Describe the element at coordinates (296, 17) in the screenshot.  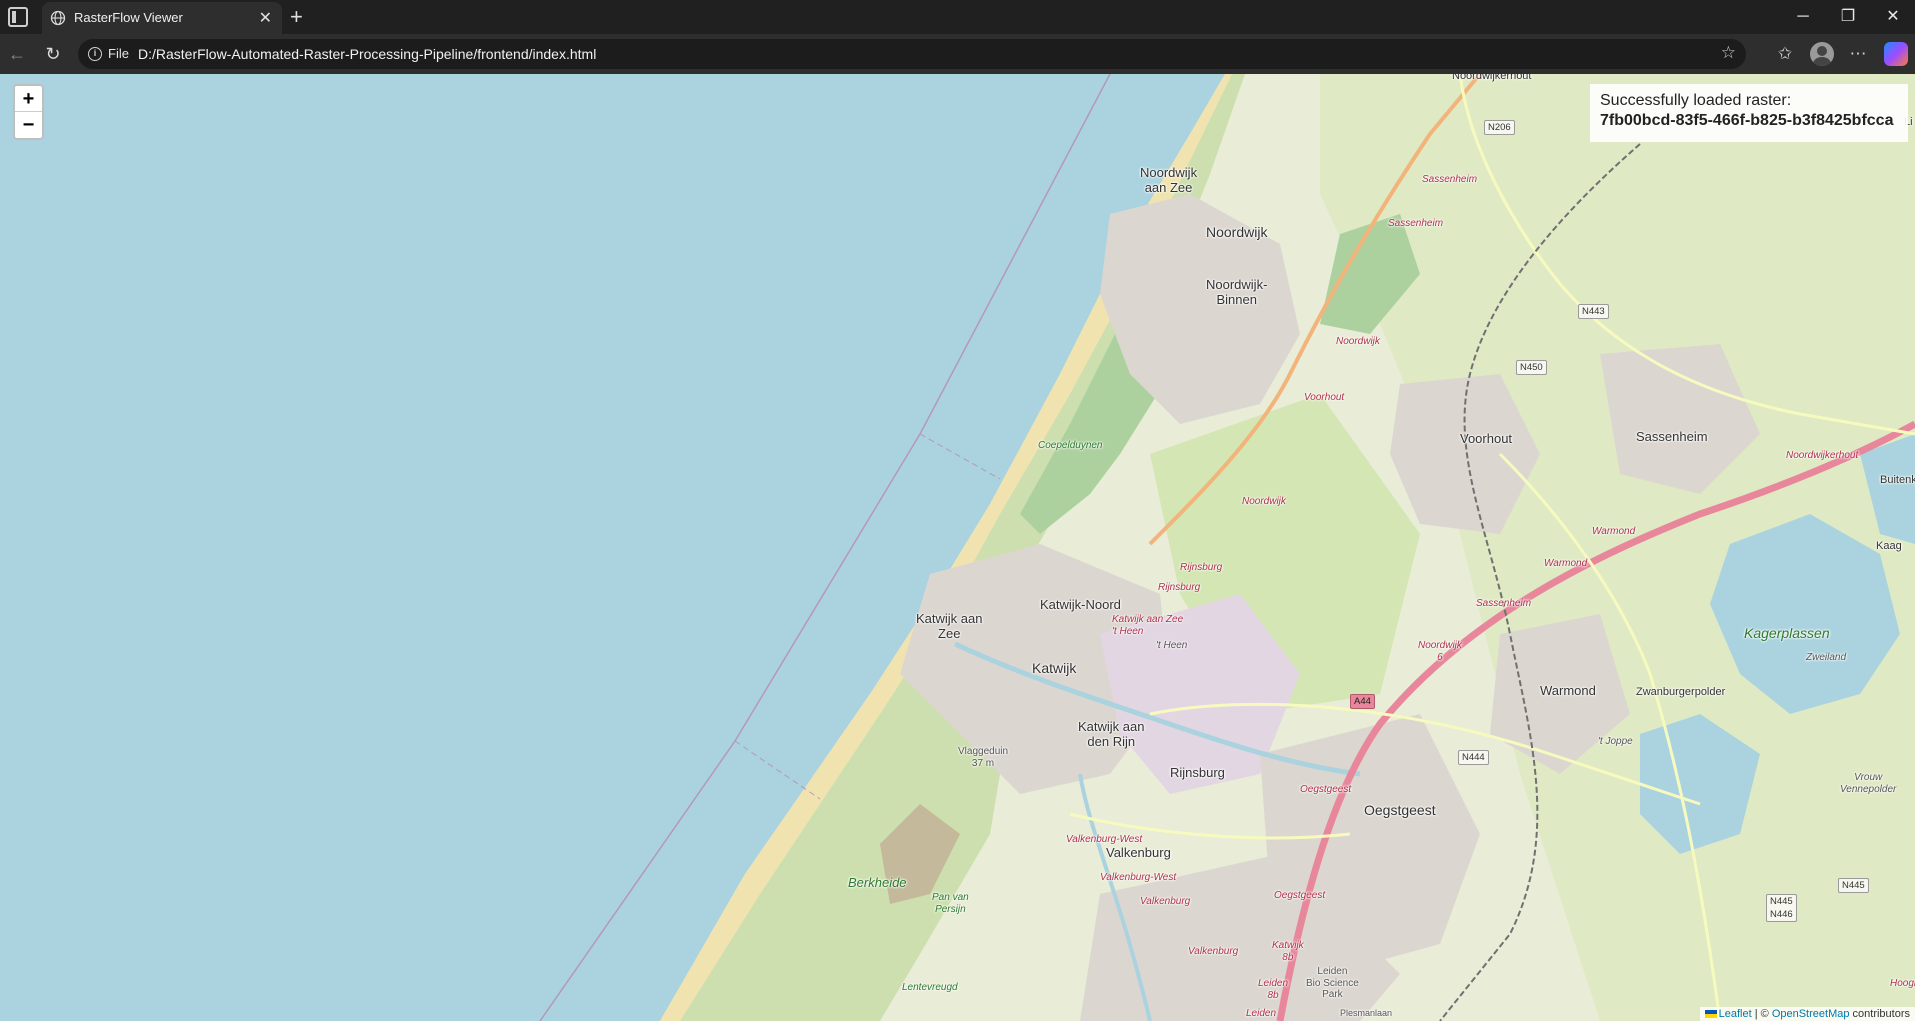
I see `new-tab-button: +` at that location.